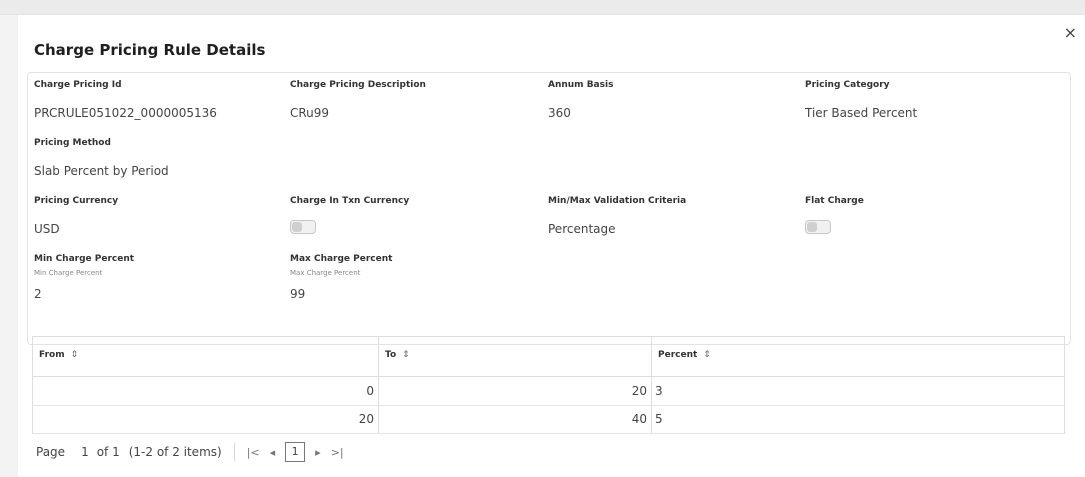 The width and height of the screenshot is (1085, 477). Describe the element at coordinates (298, 294) in the screenshot. I see `max-charge-percent-value: 99` at that location.